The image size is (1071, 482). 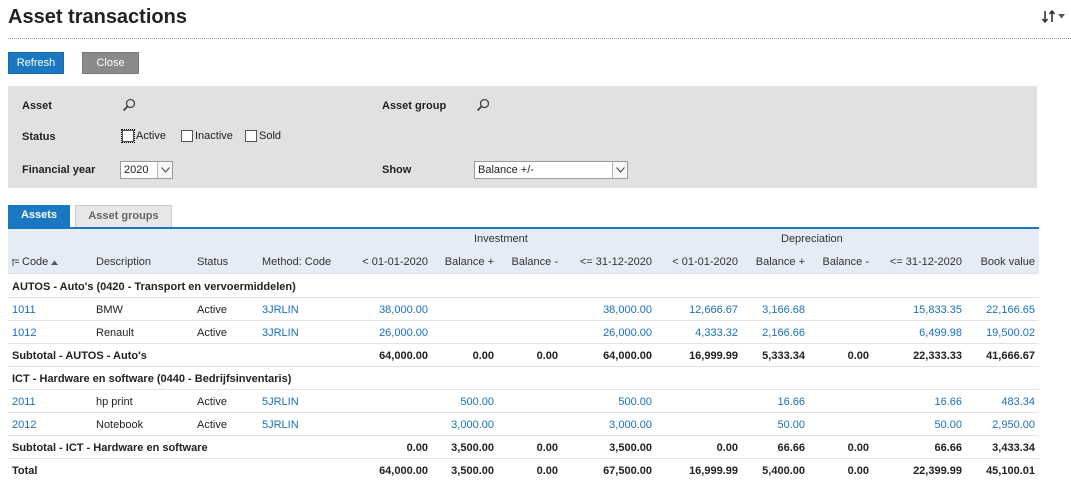 What do you see at coordinates (469, 262) in the screenshot?
I see `column-header-inv-plus: Balance +` at bounding box center [469, 262].